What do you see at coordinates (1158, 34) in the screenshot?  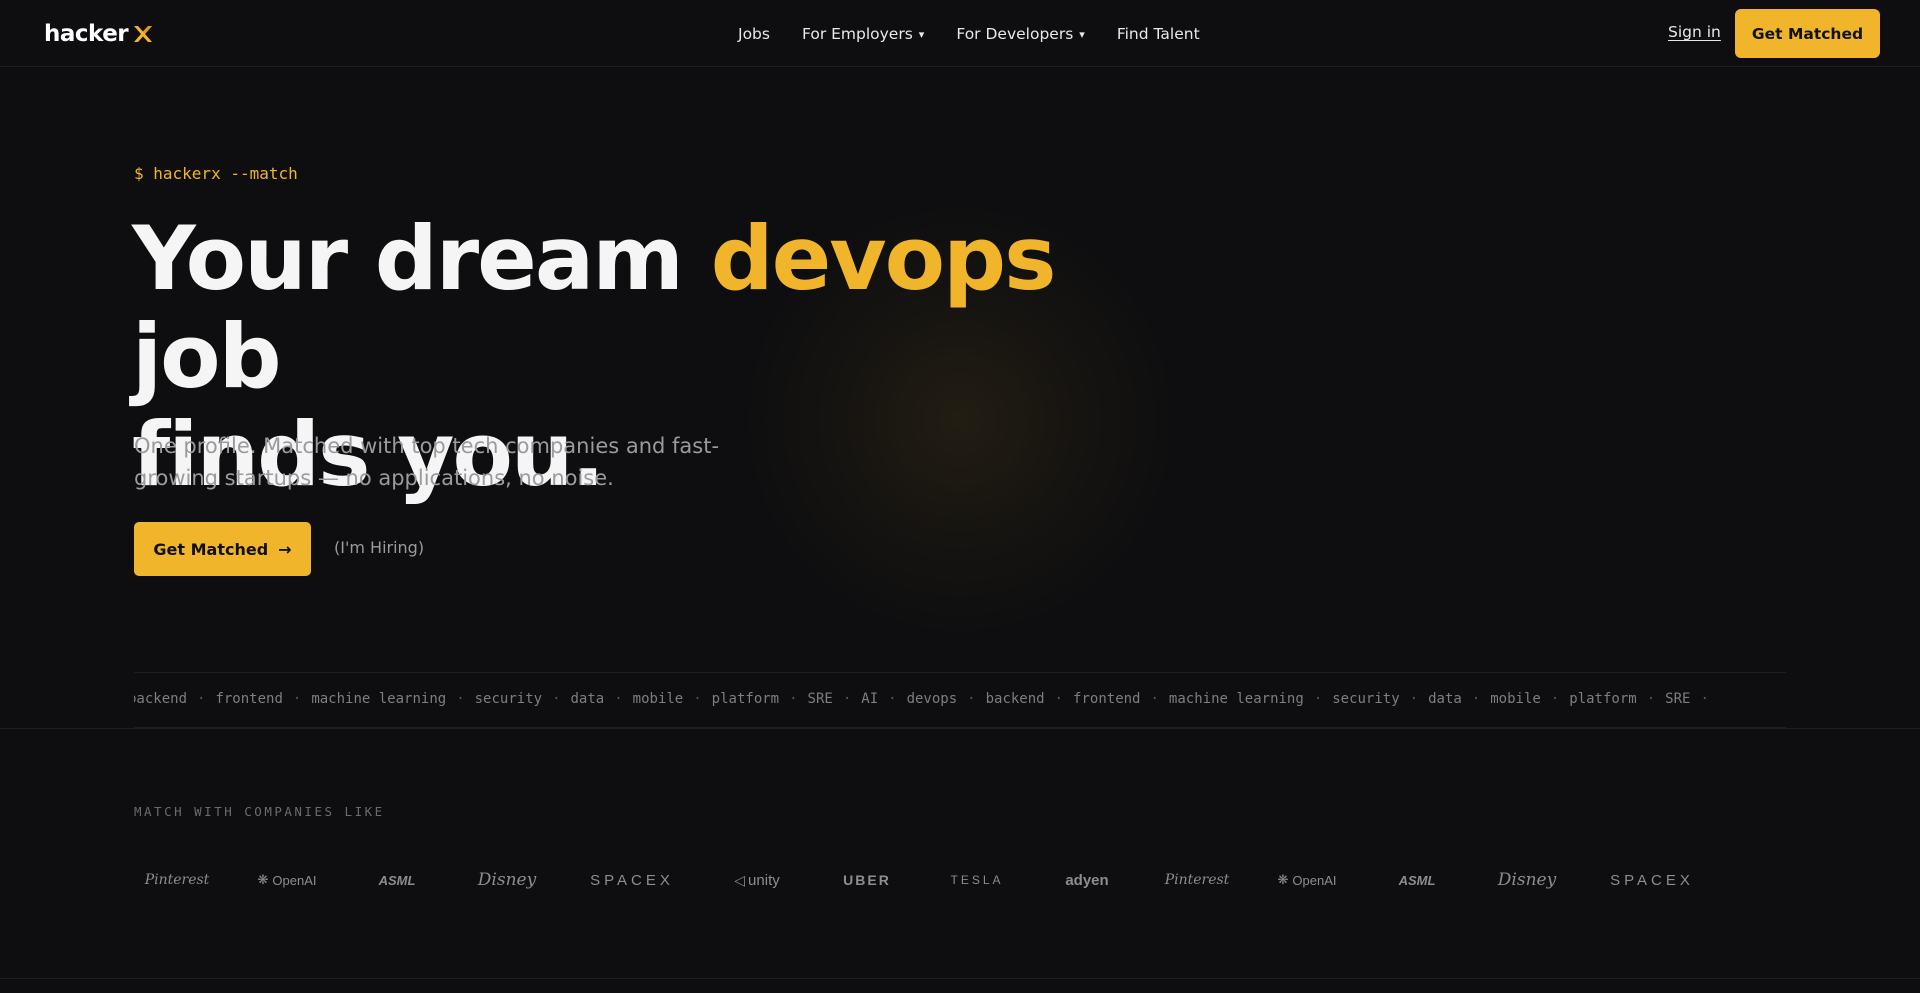 I see `nav-find-talent: Find Talent` at bounding box center [1158, 34].